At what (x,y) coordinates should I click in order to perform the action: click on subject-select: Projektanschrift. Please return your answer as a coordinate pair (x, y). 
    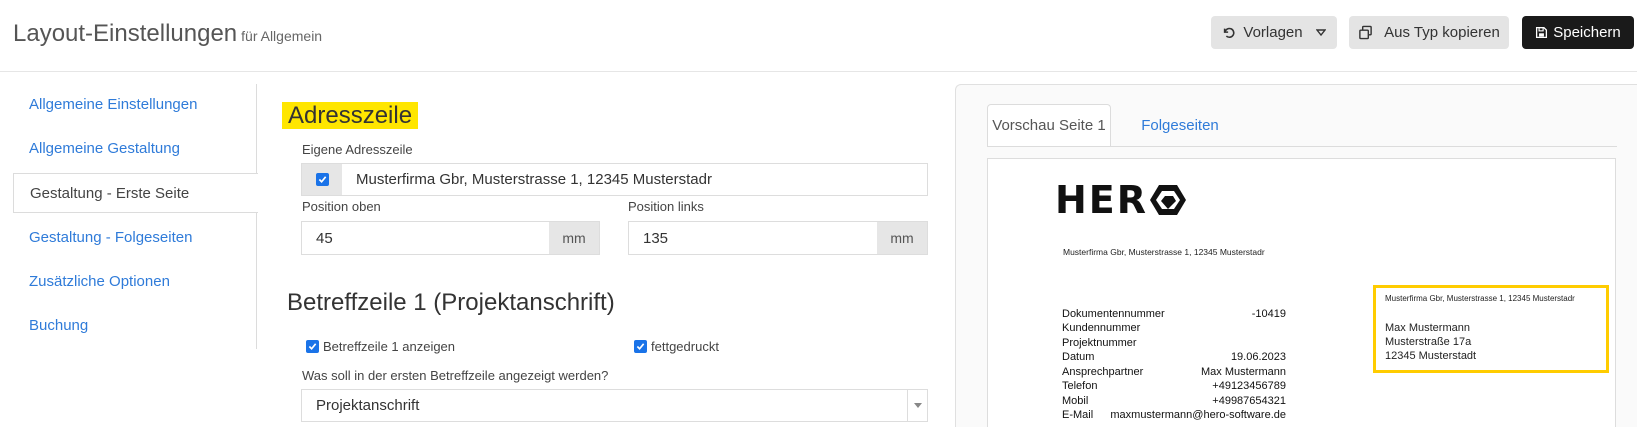
    Looking at the image, I should click on (614, 405).